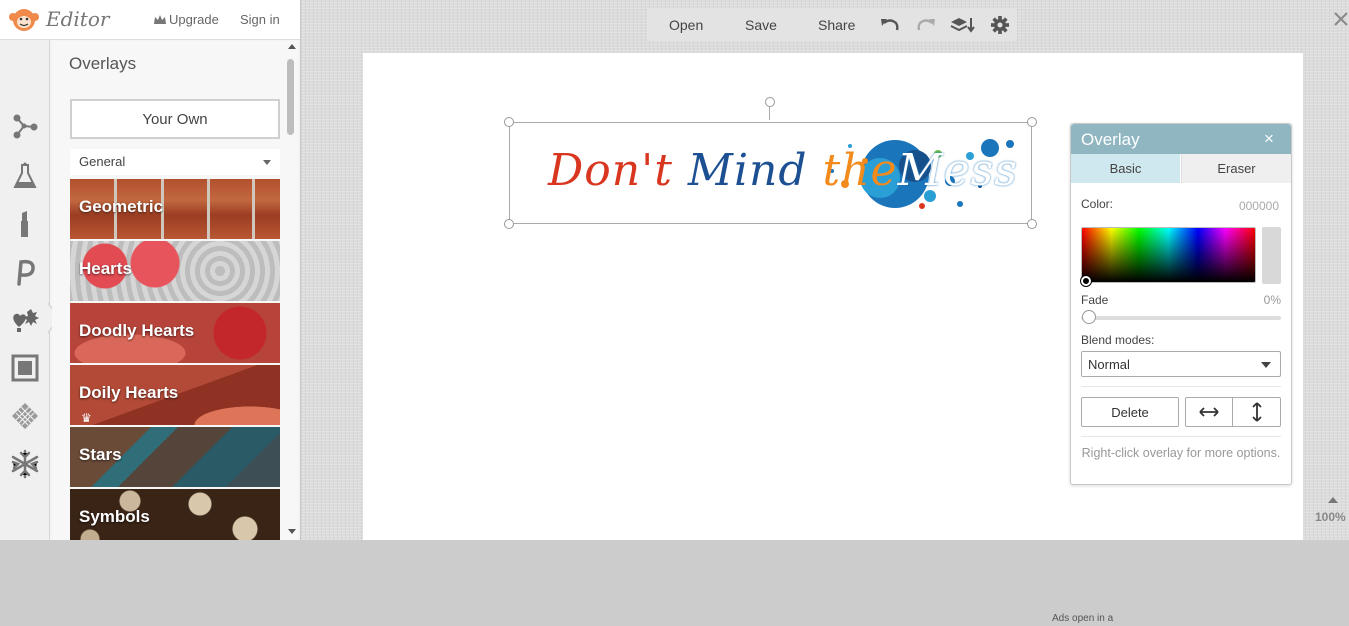 Image resolution: width=1349 pixels, height=626 pixels. I want to click on save-button: Save, so click(761, 25).